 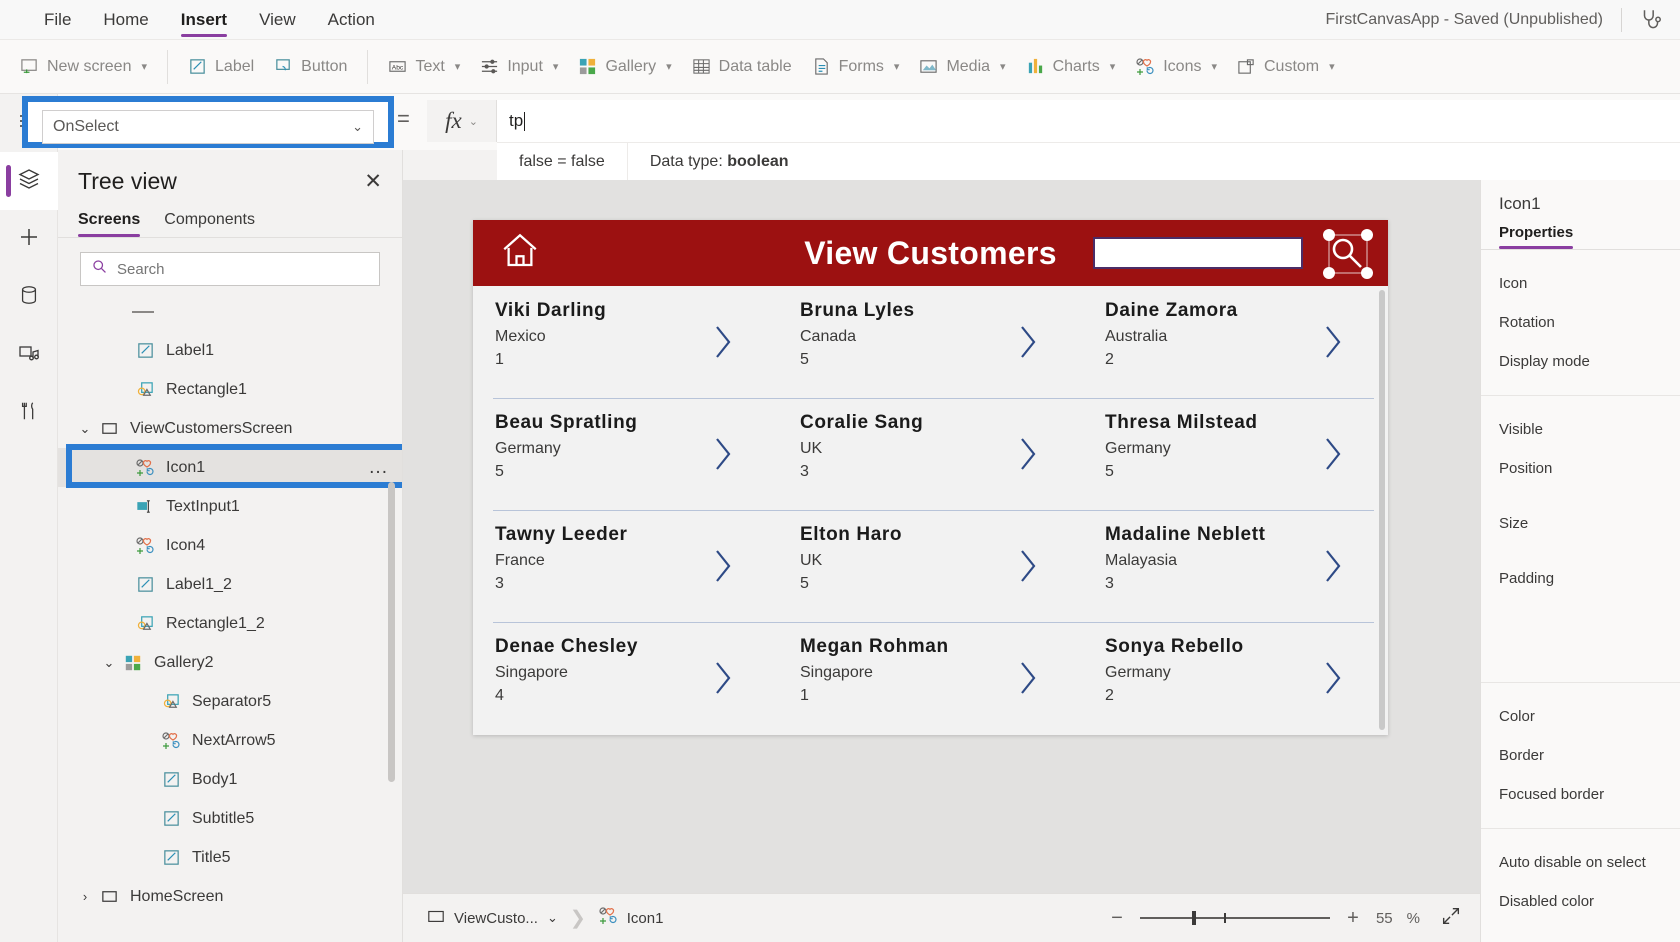 I want to click on ribbon-input-button: Input ▾, so click(x=519, y=66).